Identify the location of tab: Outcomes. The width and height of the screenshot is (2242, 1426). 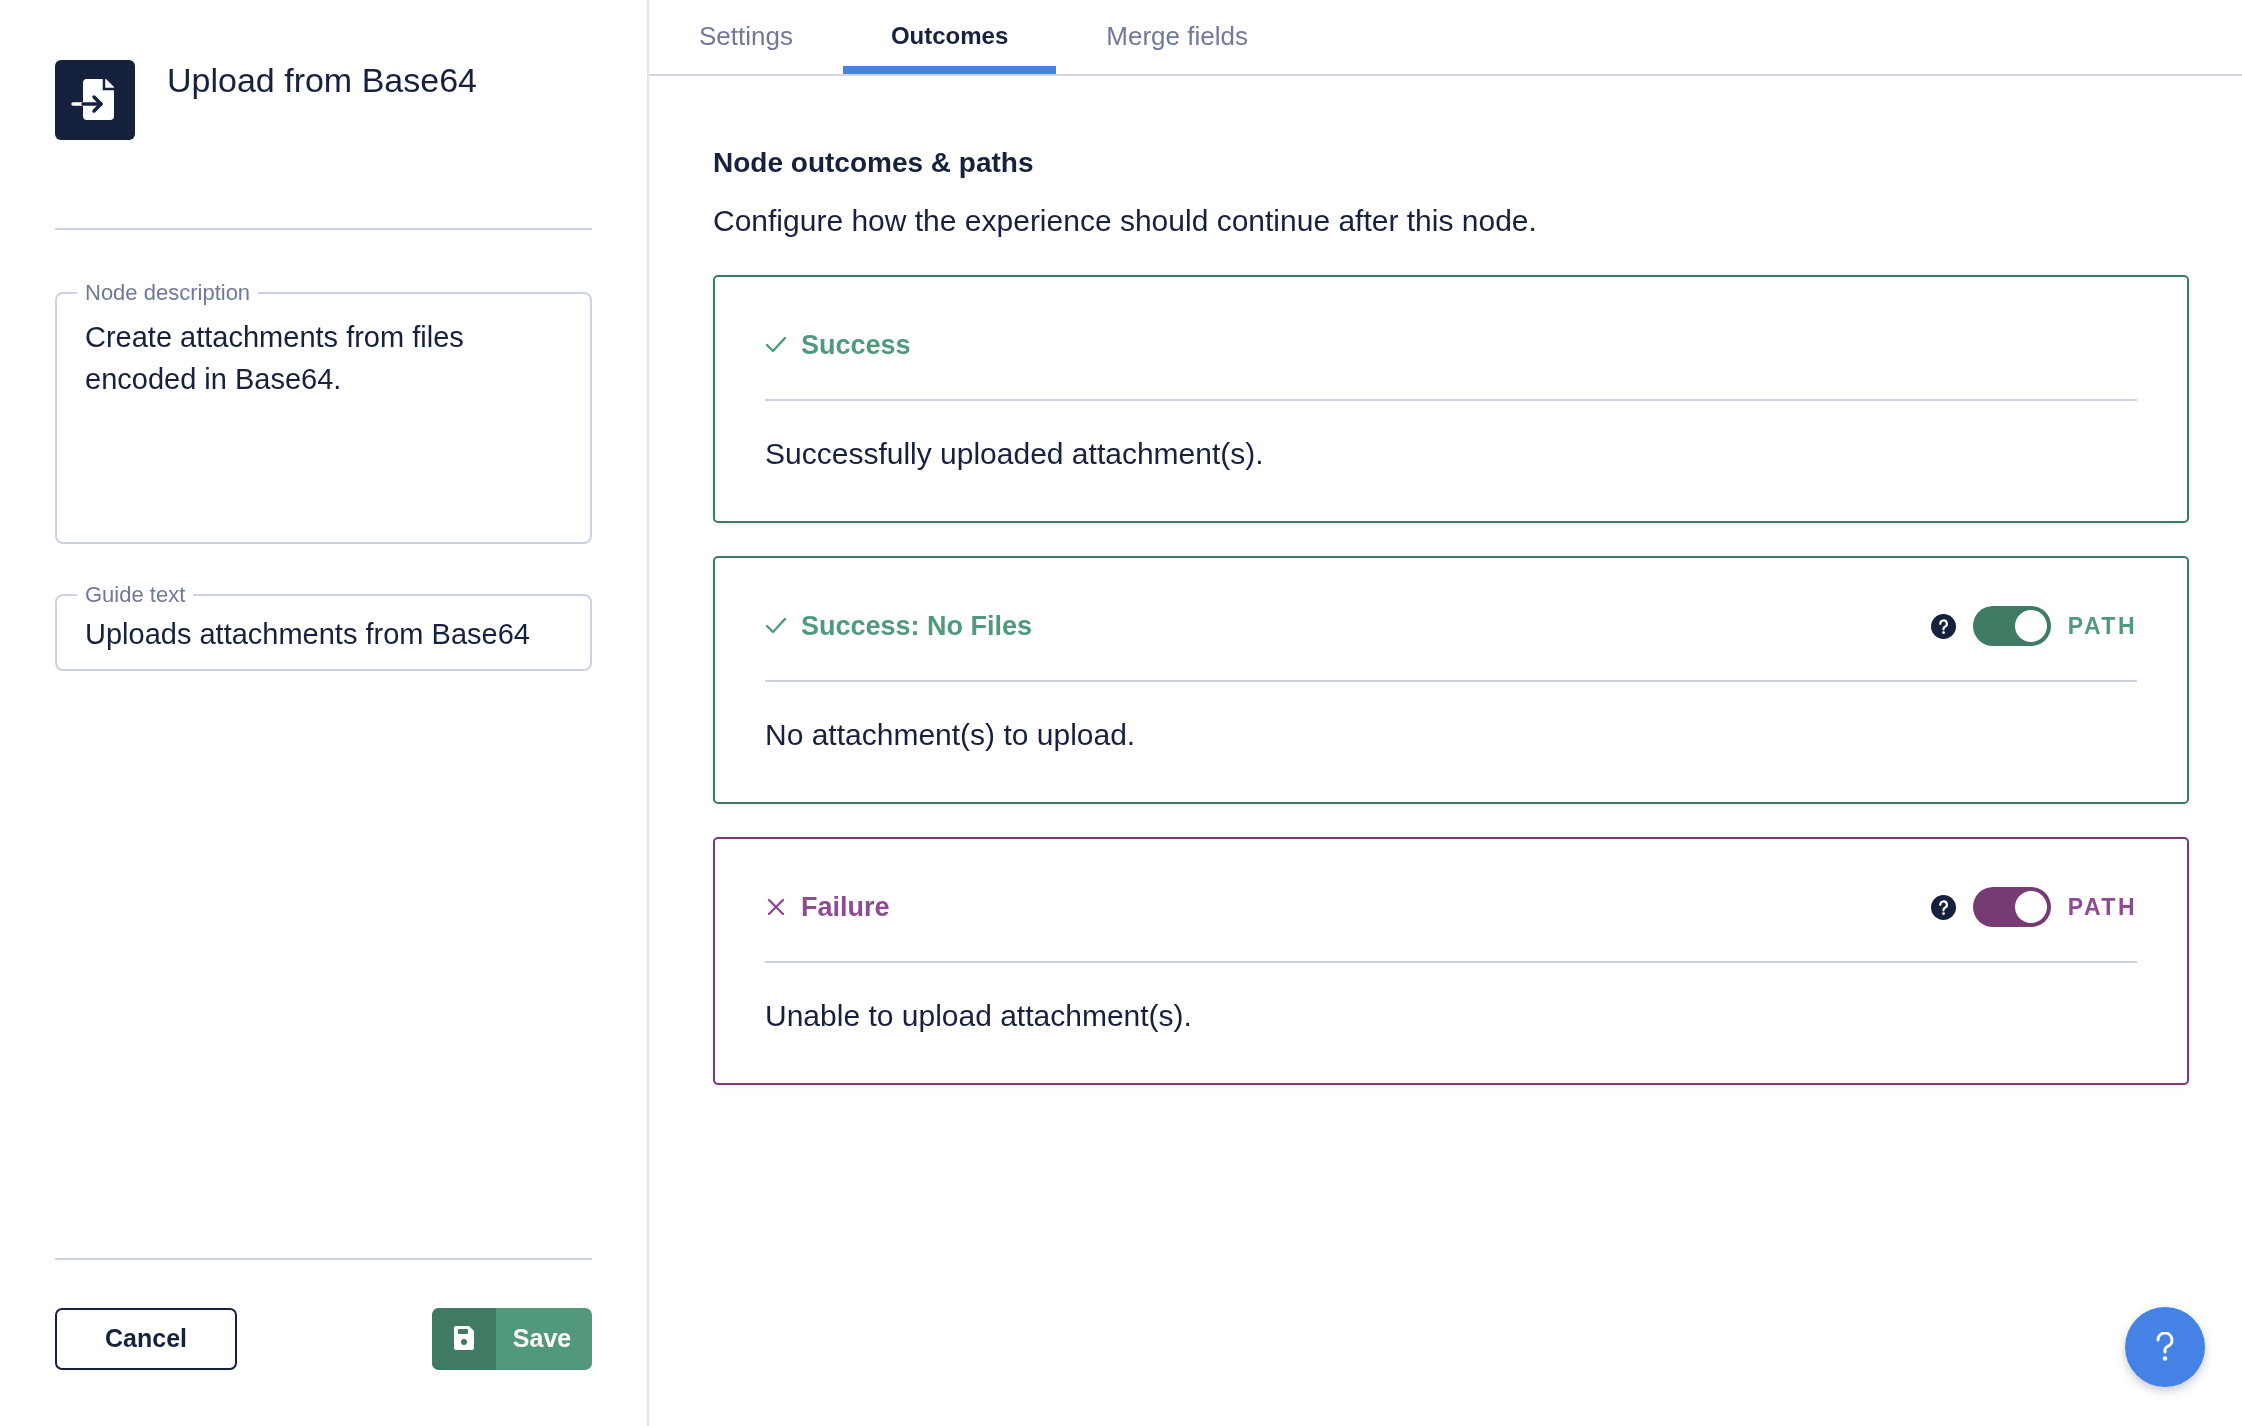
(949, 37).